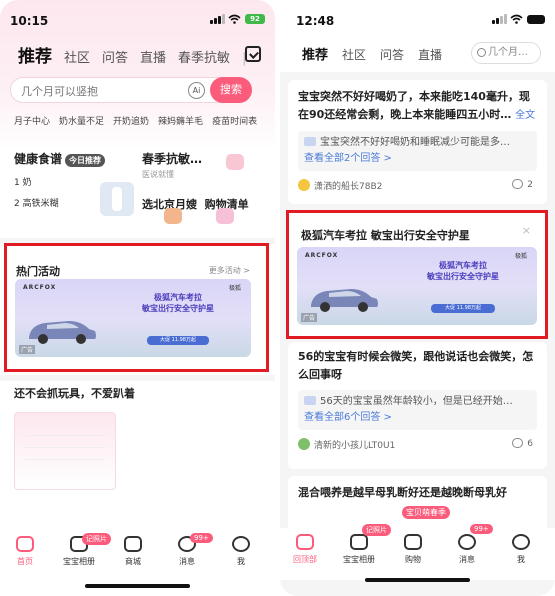 The width and height of the screenshot is (555, 596). Describe the element at coordinates (416, 365) in the screenshot. I see `question-text: 56的宝宝有时候会微笑，跟他说话也会微笑，怎么回事呀` at that location.